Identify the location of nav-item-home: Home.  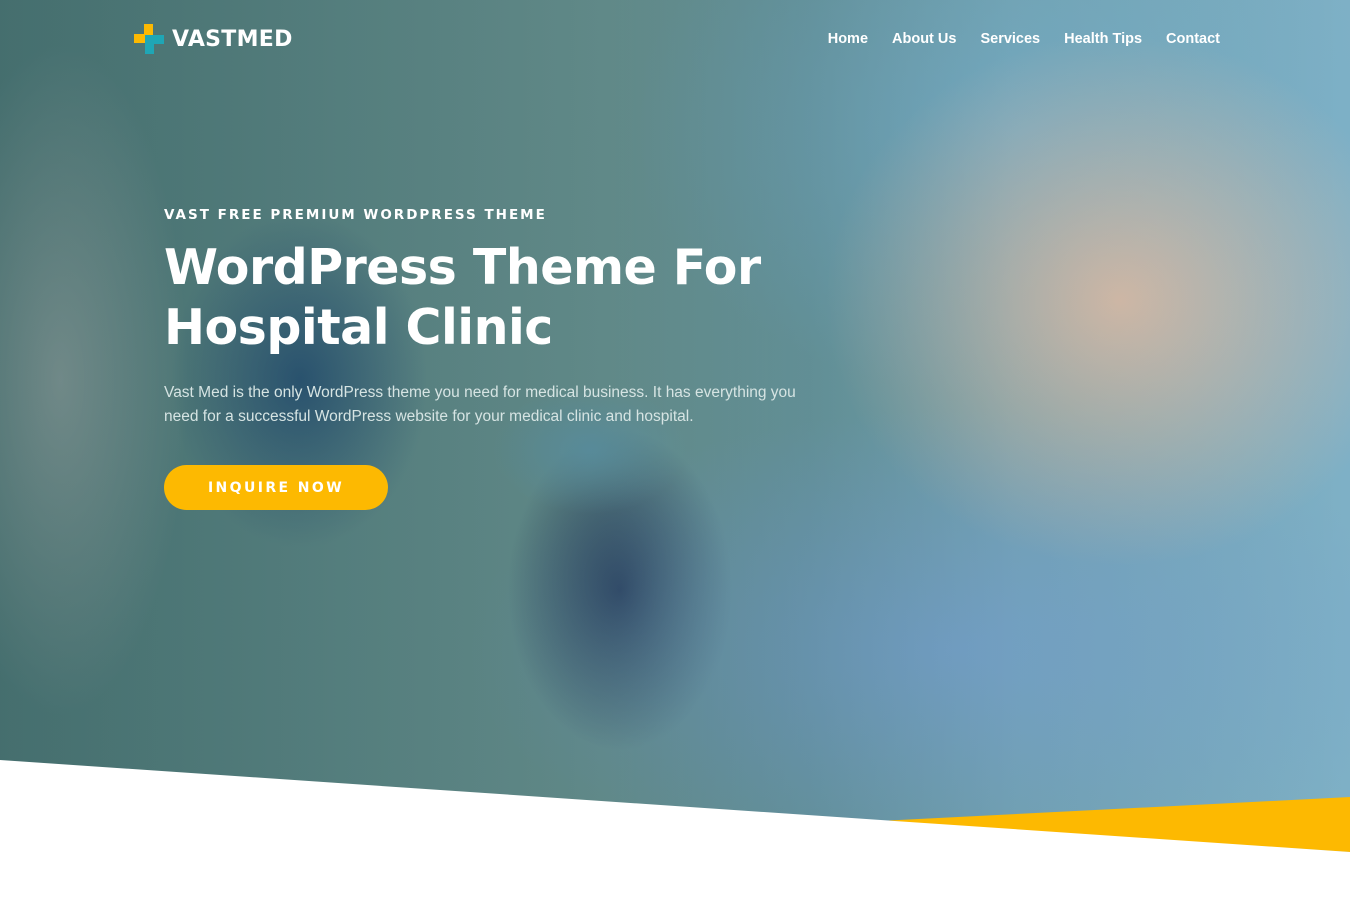
(848, 39).